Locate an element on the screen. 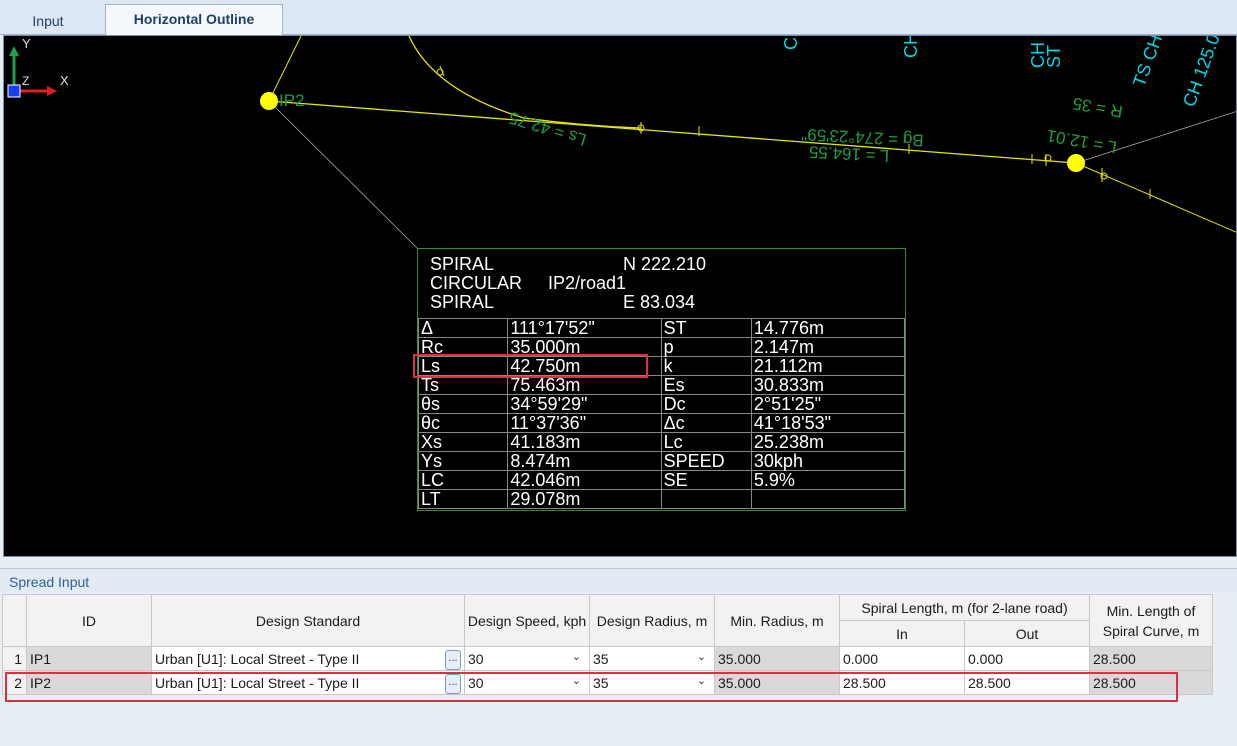 This screenshot has height=746, width=1237. info-easting: E 83.034 is located at coordinates (659, 302).